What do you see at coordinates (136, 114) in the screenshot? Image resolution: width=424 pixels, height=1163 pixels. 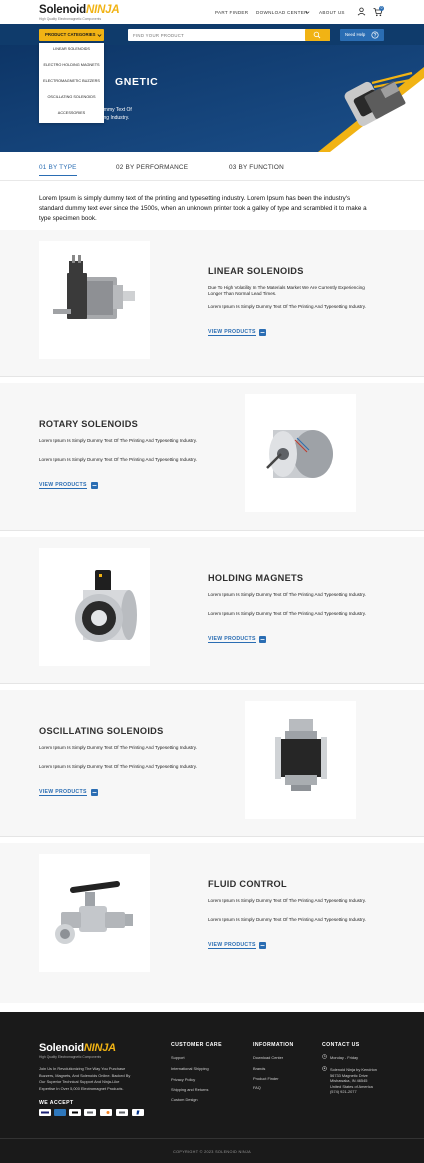 I see `hero-text: ummy Text Of ting Industry.` at bounding box center [136, 114].